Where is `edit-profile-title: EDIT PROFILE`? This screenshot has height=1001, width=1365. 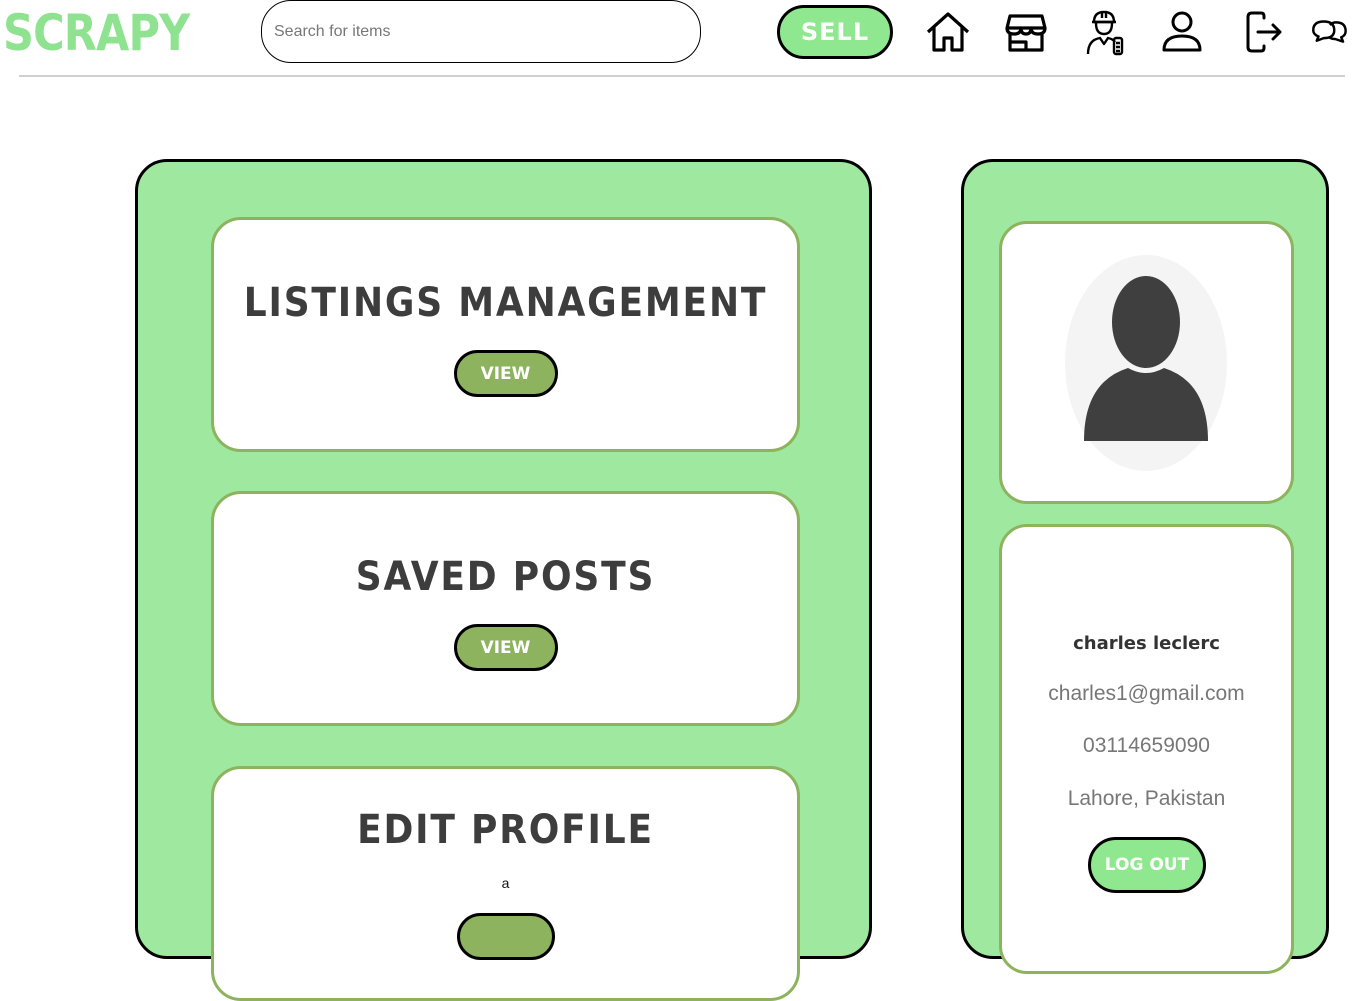
edit-profile-title: EDIT PROFILE is located at coordinates (505, 830).